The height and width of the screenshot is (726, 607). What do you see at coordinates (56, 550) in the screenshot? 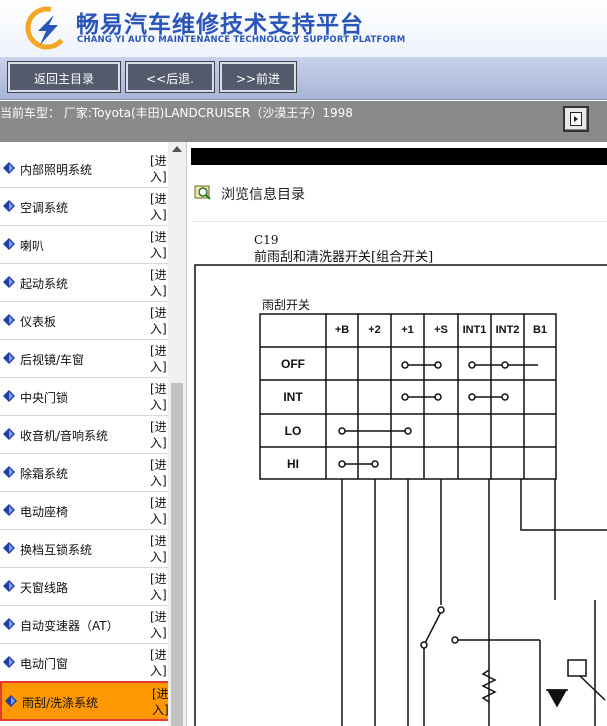
I see `sidebar-item-label: 换档互锁系统` at bounding box center [56, 550].